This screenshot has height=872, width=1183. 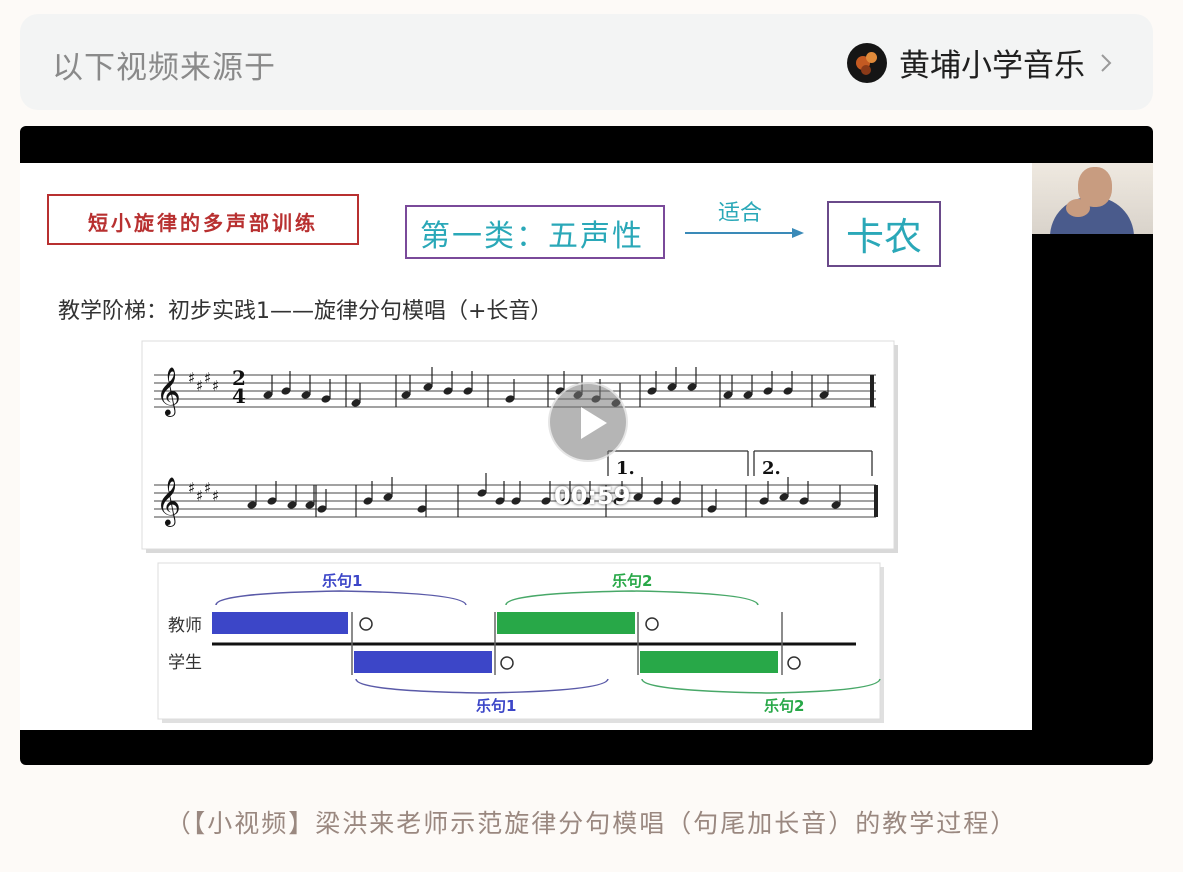 What do you see at coordinates (1106, 63) in the screenshot?
I see `chevron-right-icon` at bounding box center [1106, 63].